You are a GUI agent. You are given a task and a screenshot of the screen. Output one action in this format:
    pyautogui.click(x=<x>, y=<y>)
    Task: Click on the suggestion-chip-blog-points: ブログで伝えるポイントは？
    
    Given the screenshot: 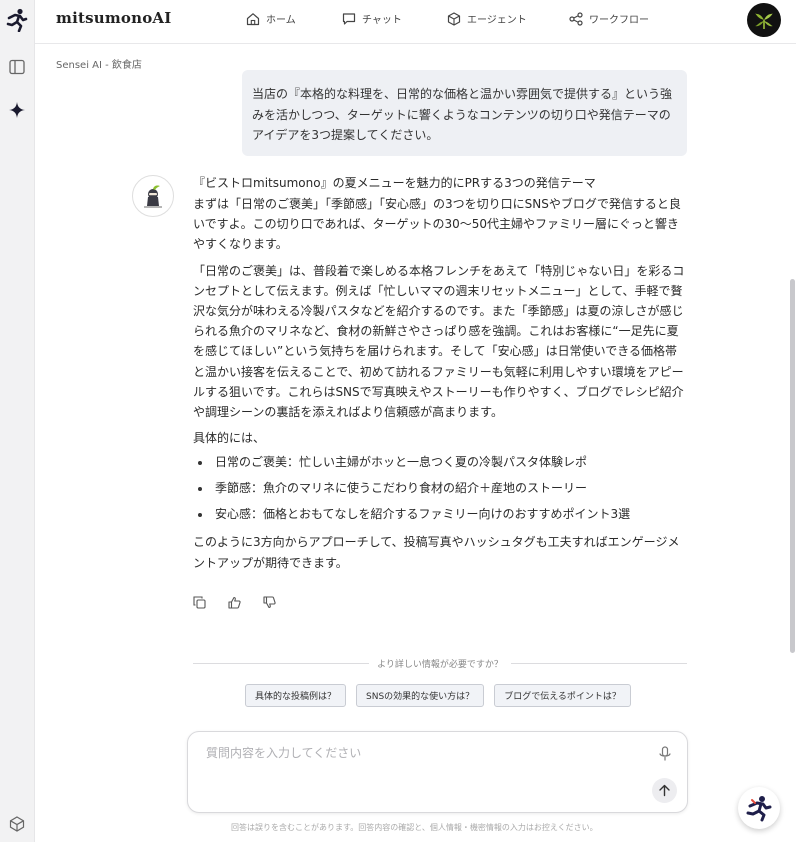 What is the action you would take?
    pyautogui.click(x=562, y=695)
    